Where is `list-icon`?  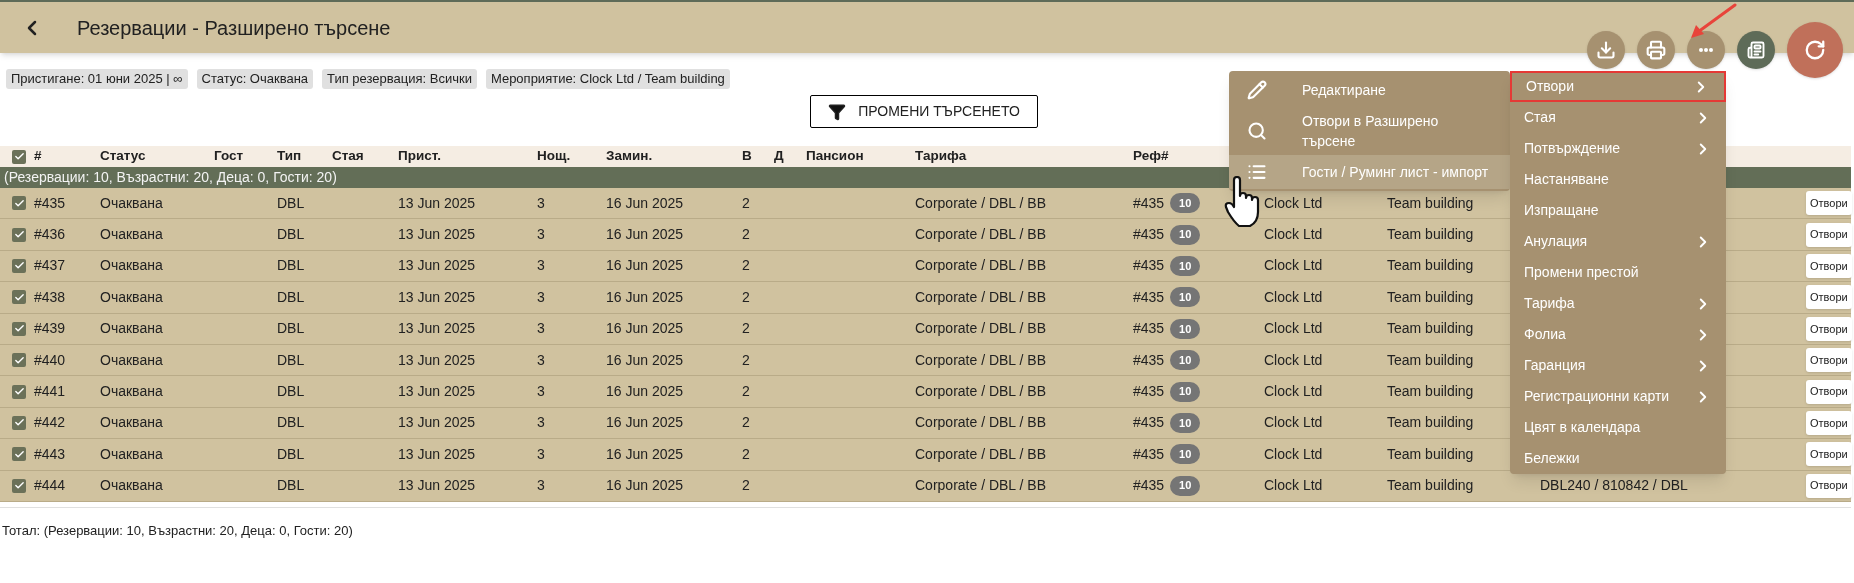
list-icon is located at coordinates (1257, 172).